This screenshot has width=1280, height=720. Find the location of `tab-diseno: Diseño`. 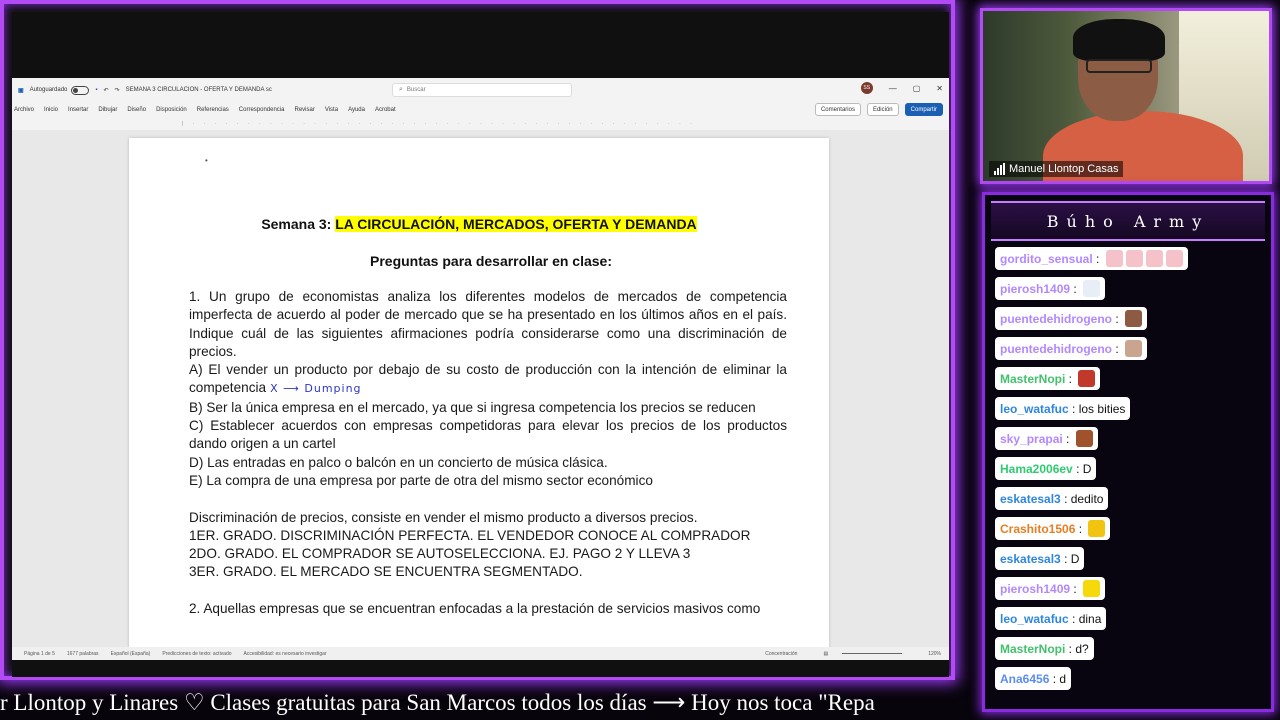

tab-diseno: Diseño is located at coordinates (136, 110).